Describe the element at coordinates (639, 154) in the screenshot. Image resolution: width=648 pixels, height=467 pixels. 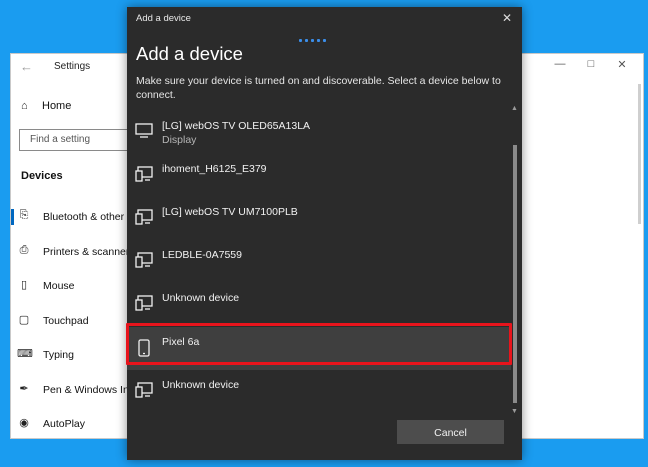
I see `settings-scrollbar` at that location.